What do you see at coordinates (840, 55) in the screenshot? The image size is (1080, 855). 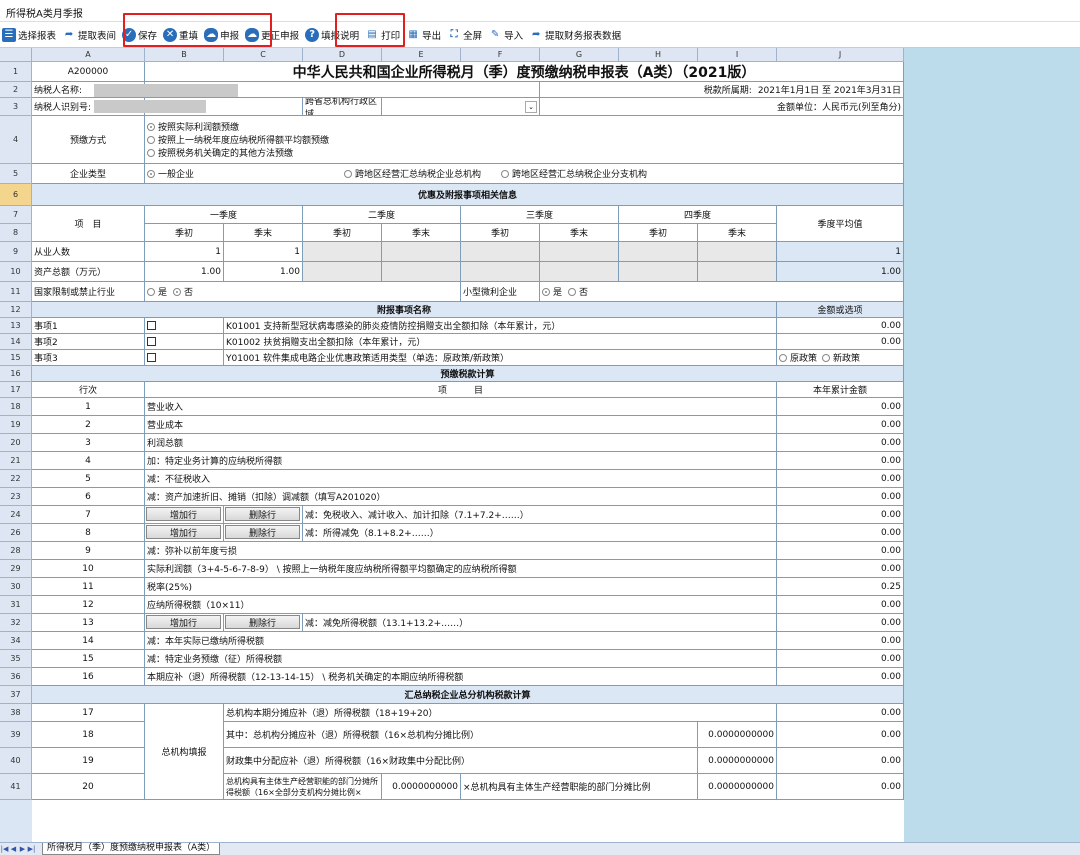 I see `column-header: J` at bounding box center [840, 55].